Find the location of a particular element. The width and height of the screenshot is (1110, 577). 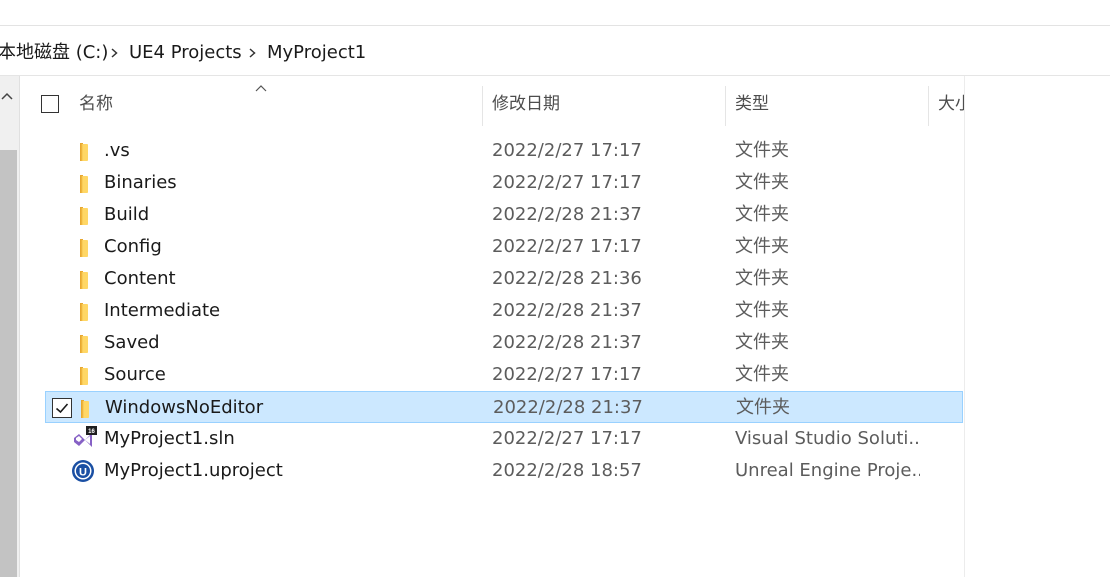

file-row: .vs 2022/2/27 17:17 文件夹 is located at coordinates (504, 151).